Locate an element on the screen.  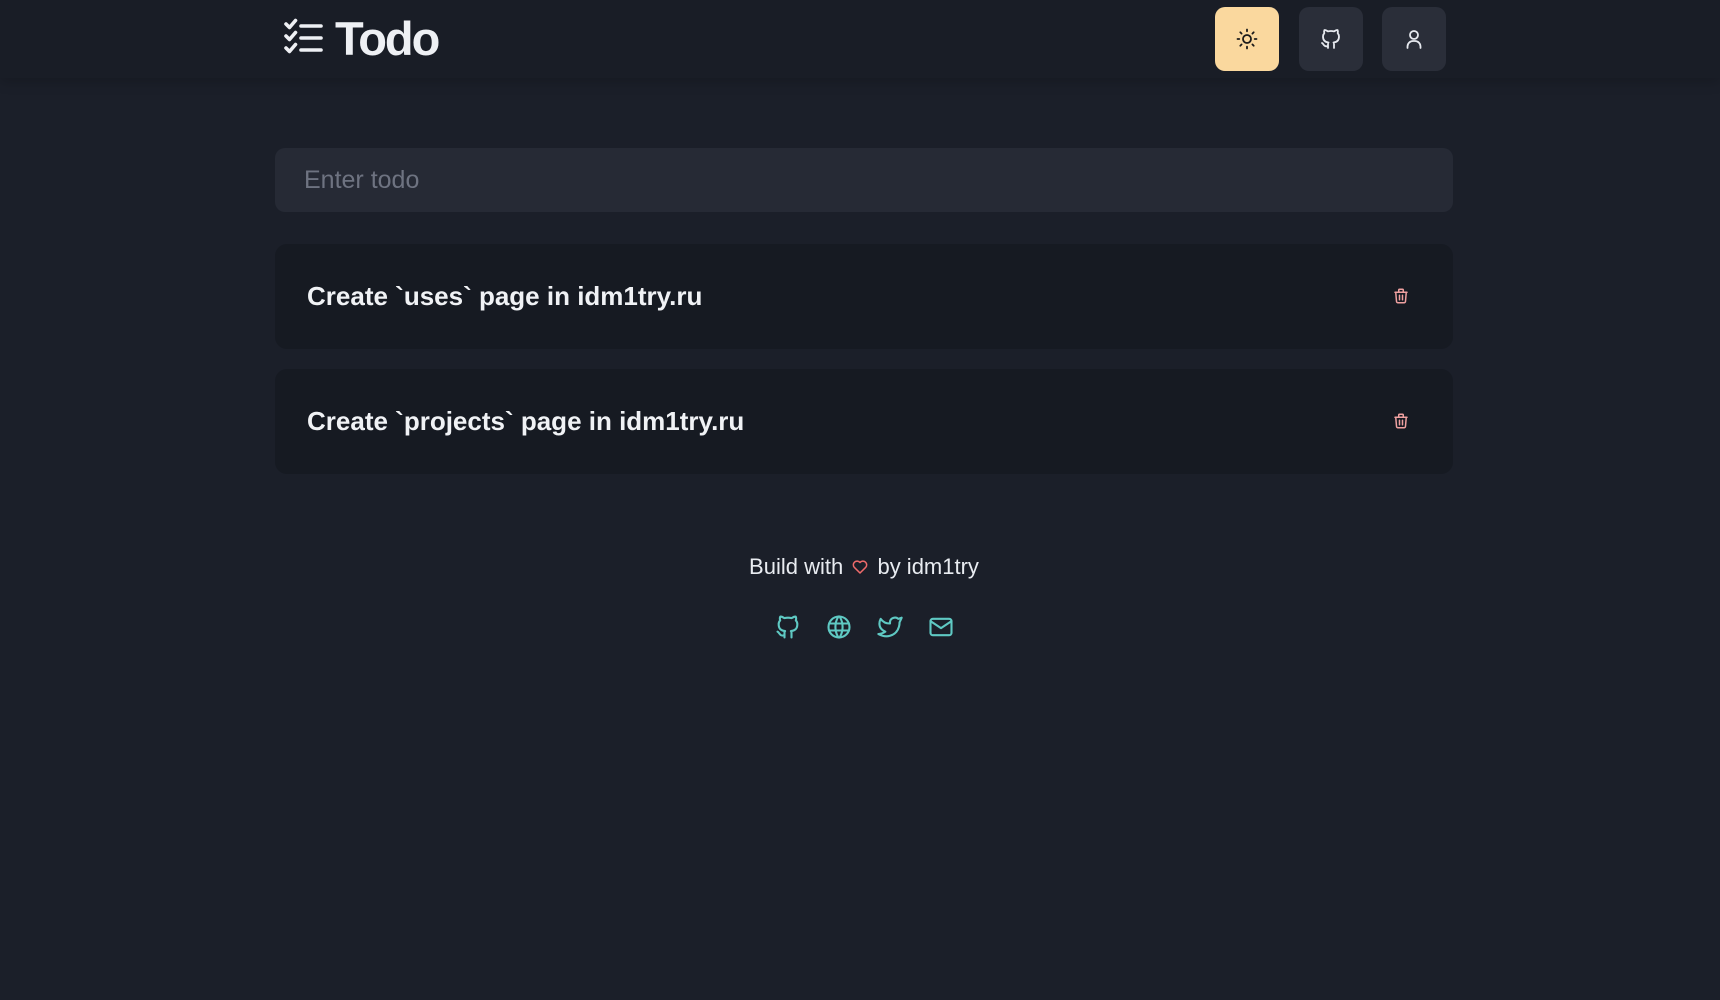
sun-icon is located at coordinates (1247, 39).